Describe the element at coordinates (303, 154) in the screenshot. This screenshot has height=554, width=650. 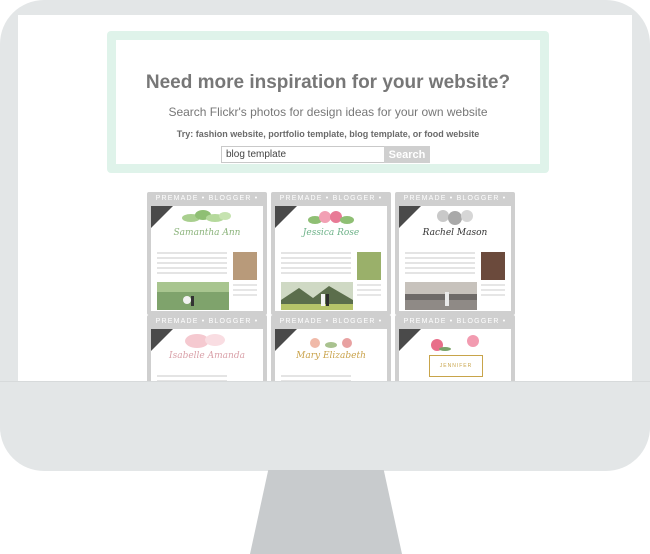
I see `search-input` at that location.